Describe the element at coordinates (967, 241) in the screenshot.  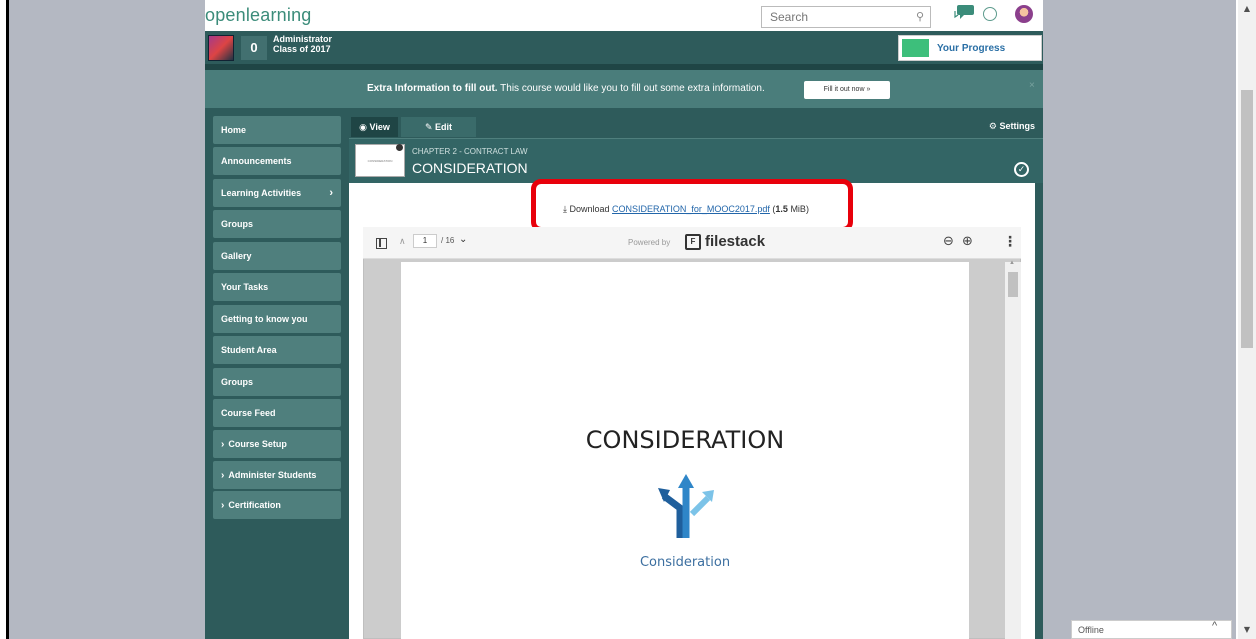
I see `zoom-in-icon: ⊕` at that location.